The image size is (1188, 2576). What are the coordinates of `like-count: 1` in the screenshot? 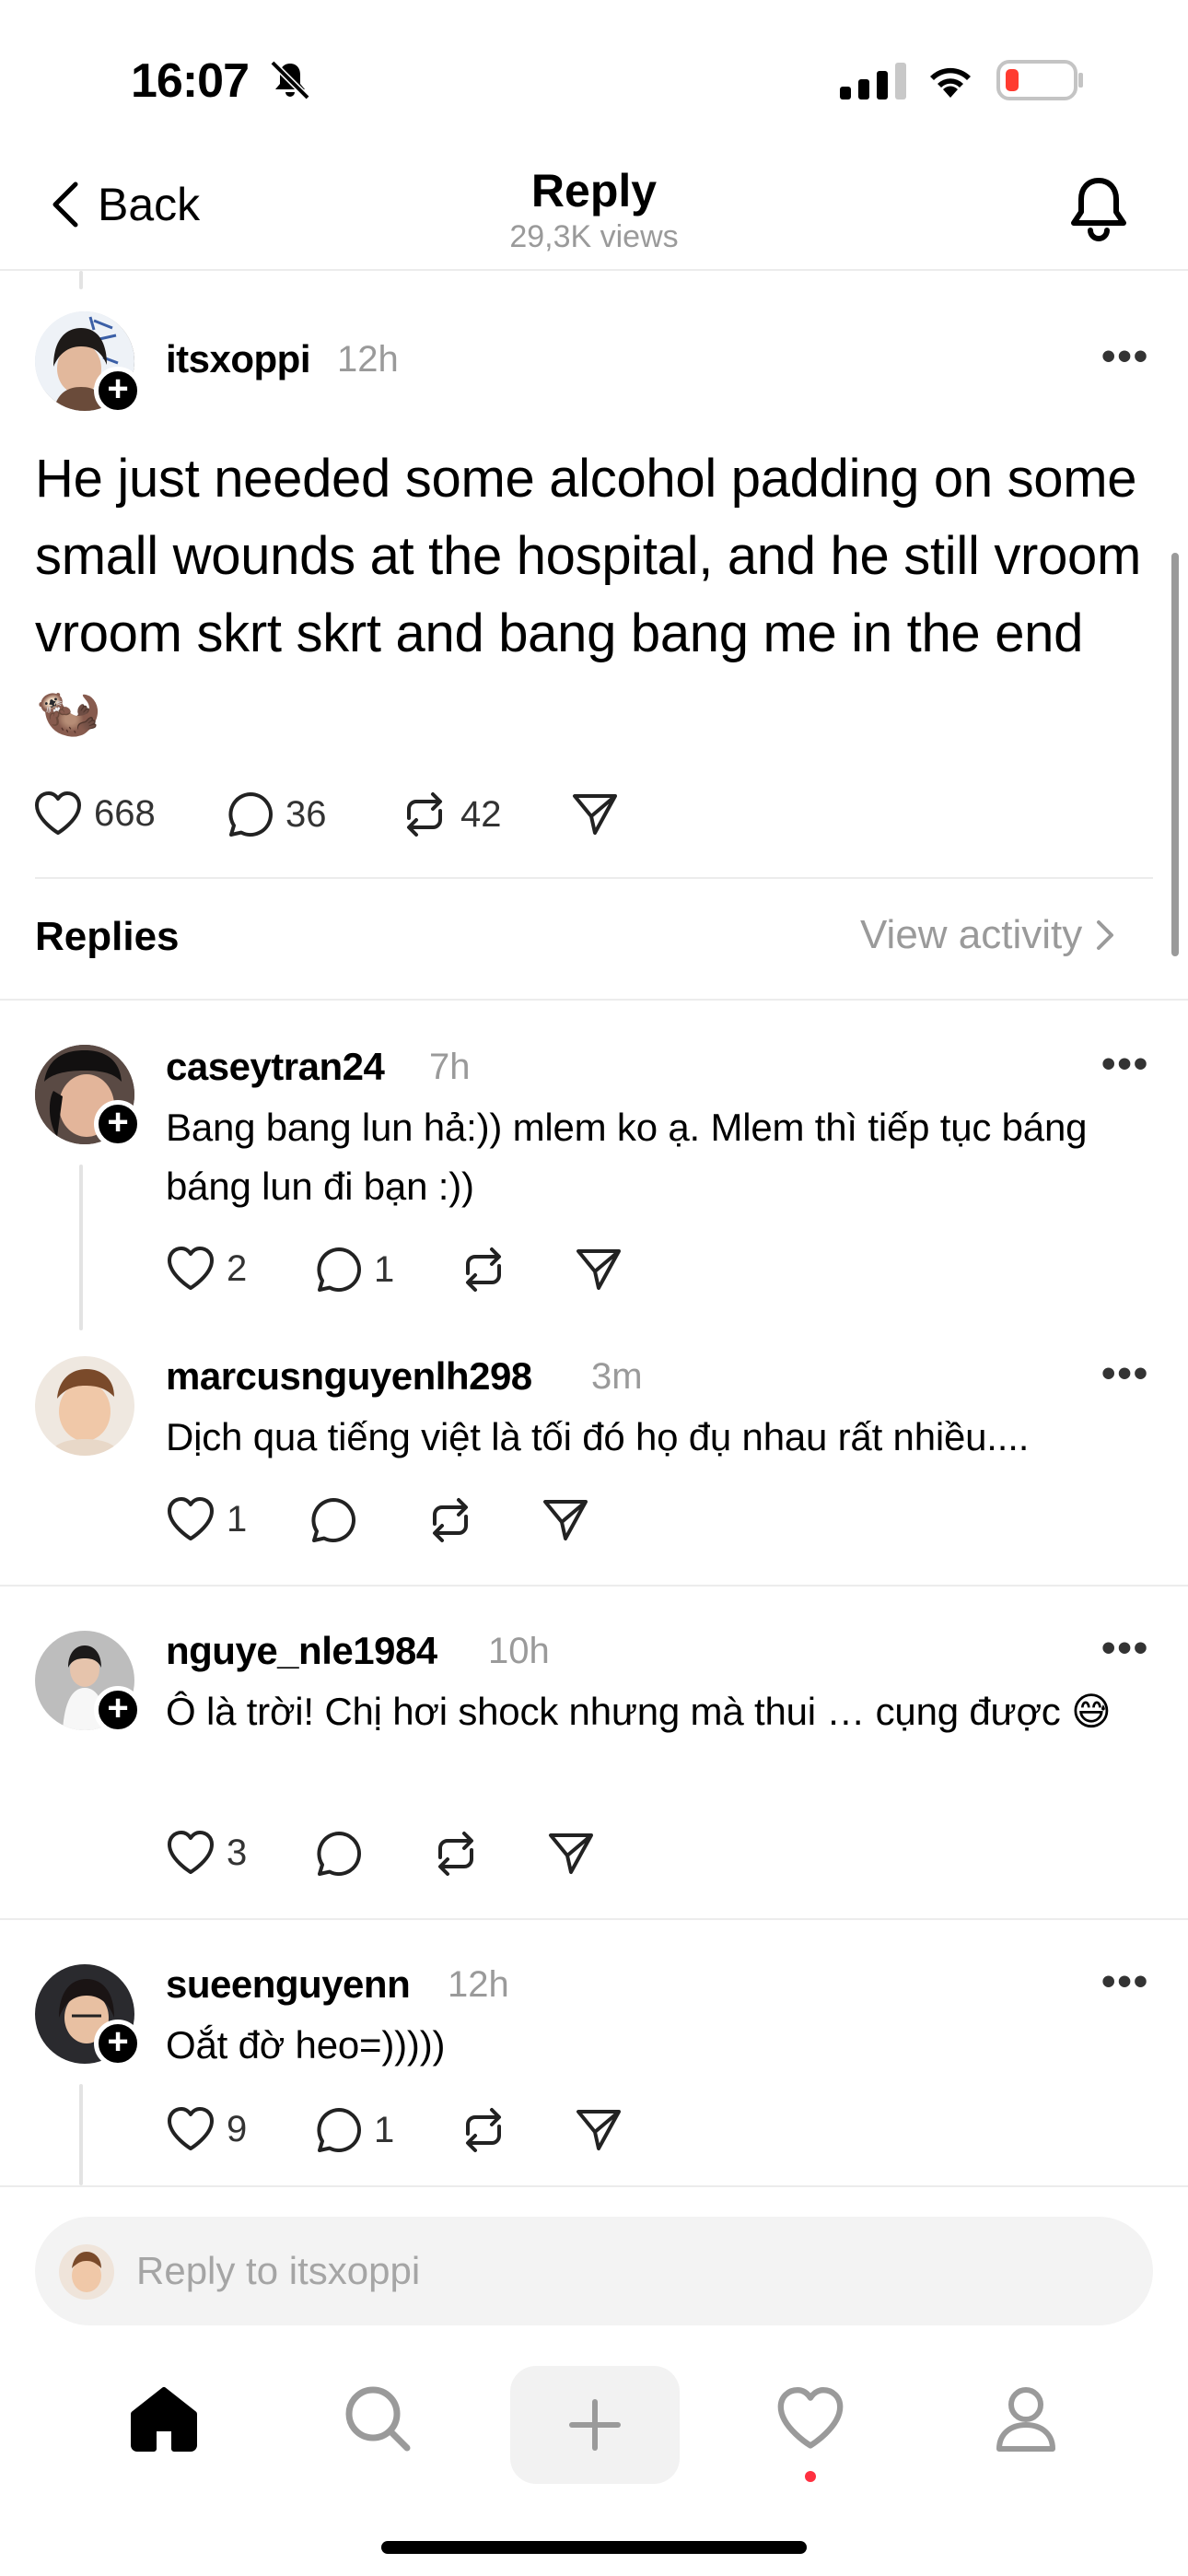 It's located at (237, 1519).